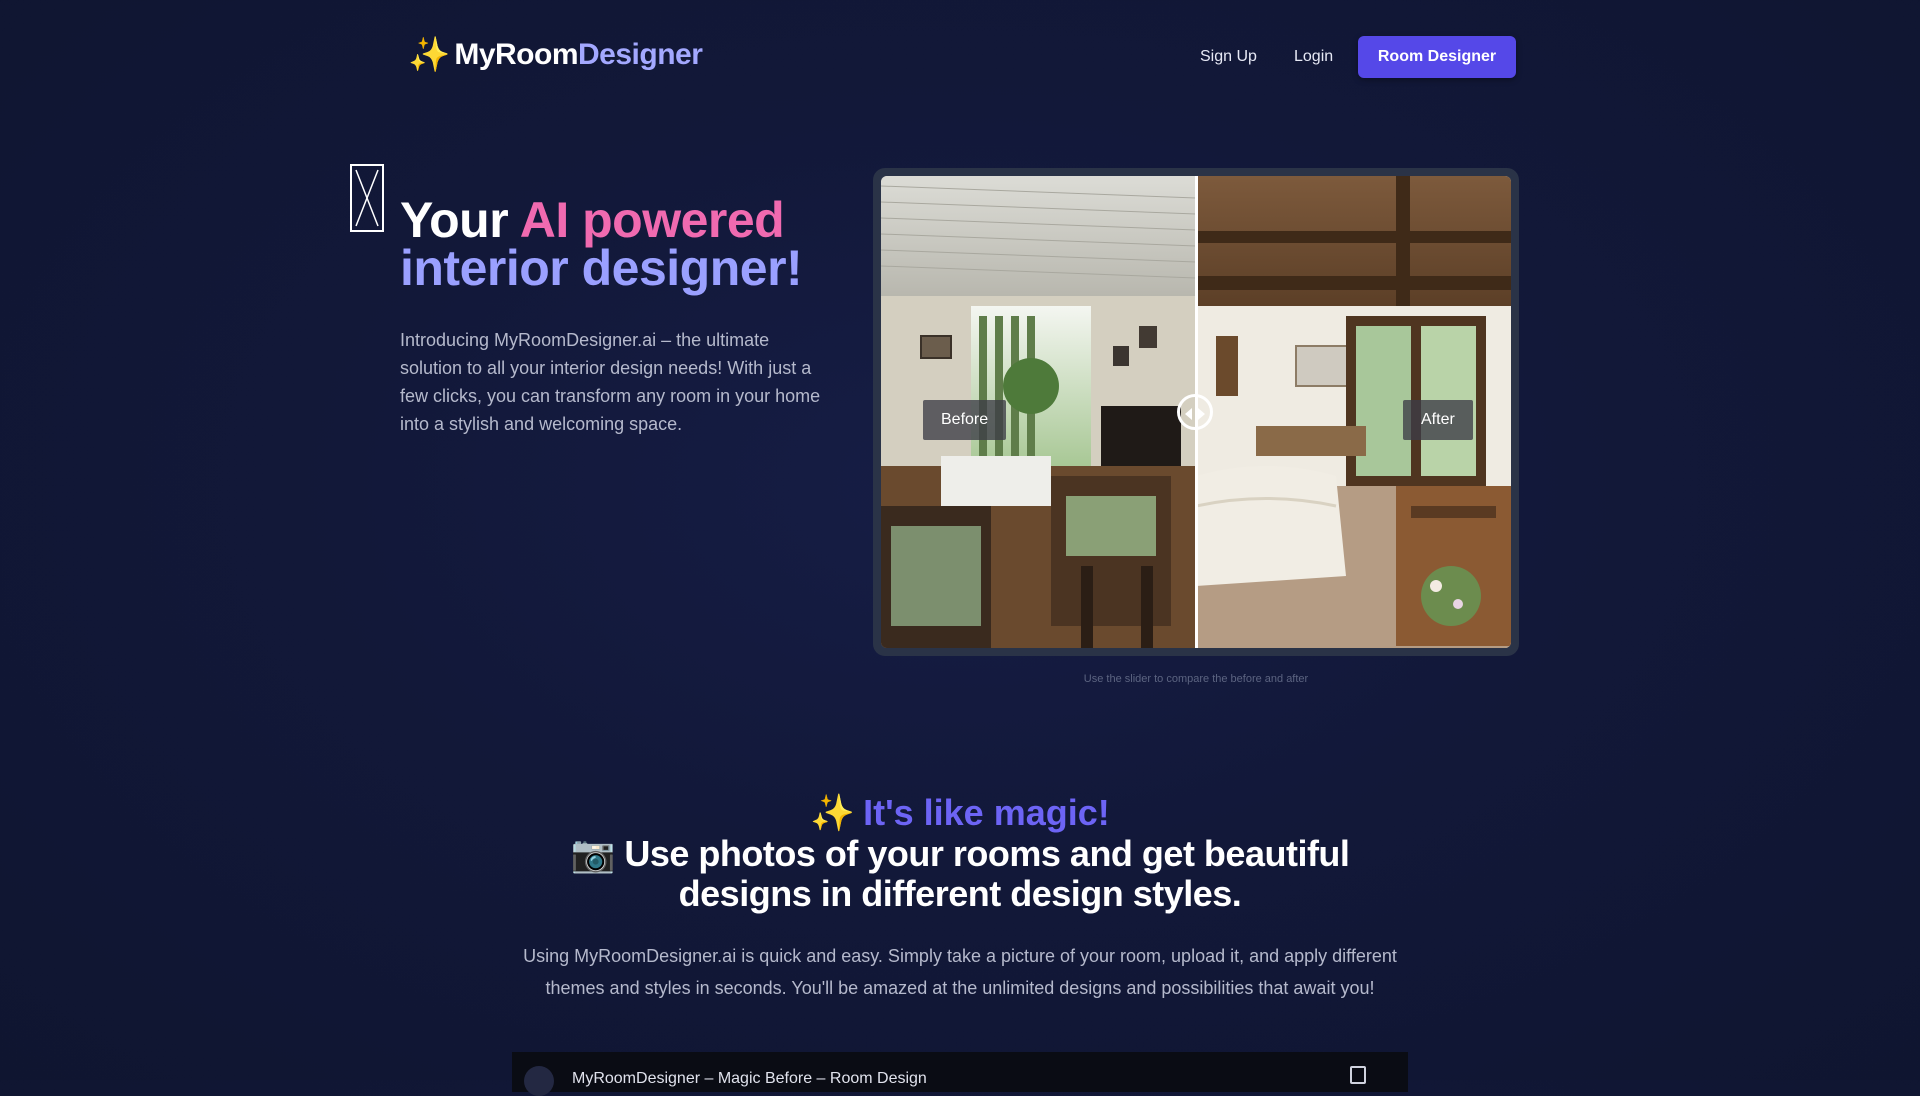 The height and width of the screenshot is (1096, 1920). I want to click on broken-image-icon, so click(367, 198).